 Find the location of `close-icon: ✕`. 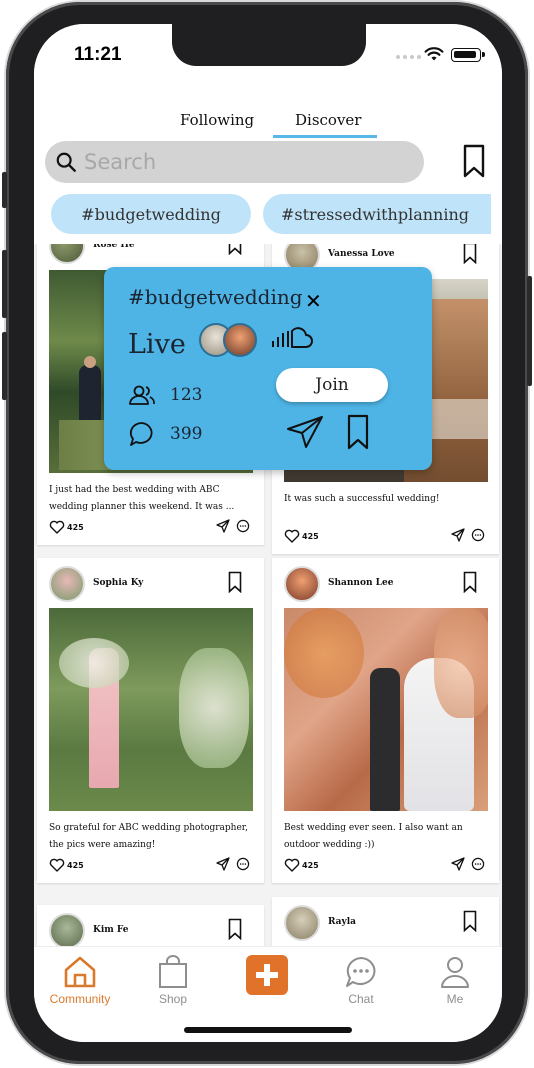

close-icon: ✕ is located at coordinates (313, 301).